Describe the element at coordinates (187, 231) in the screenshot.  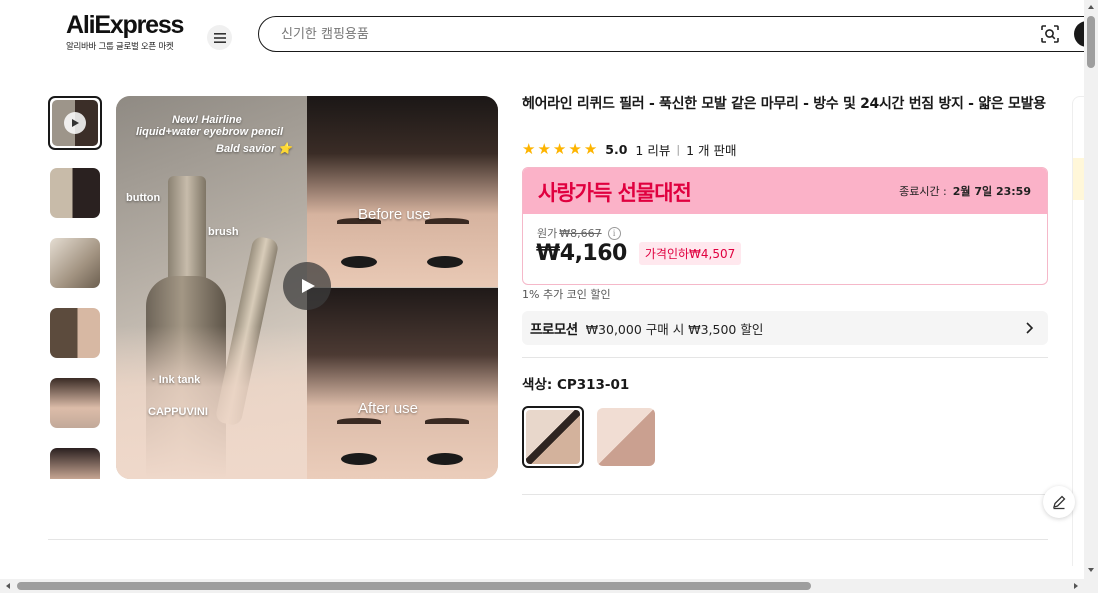
I see `bottle-neck-graphic` at that location.